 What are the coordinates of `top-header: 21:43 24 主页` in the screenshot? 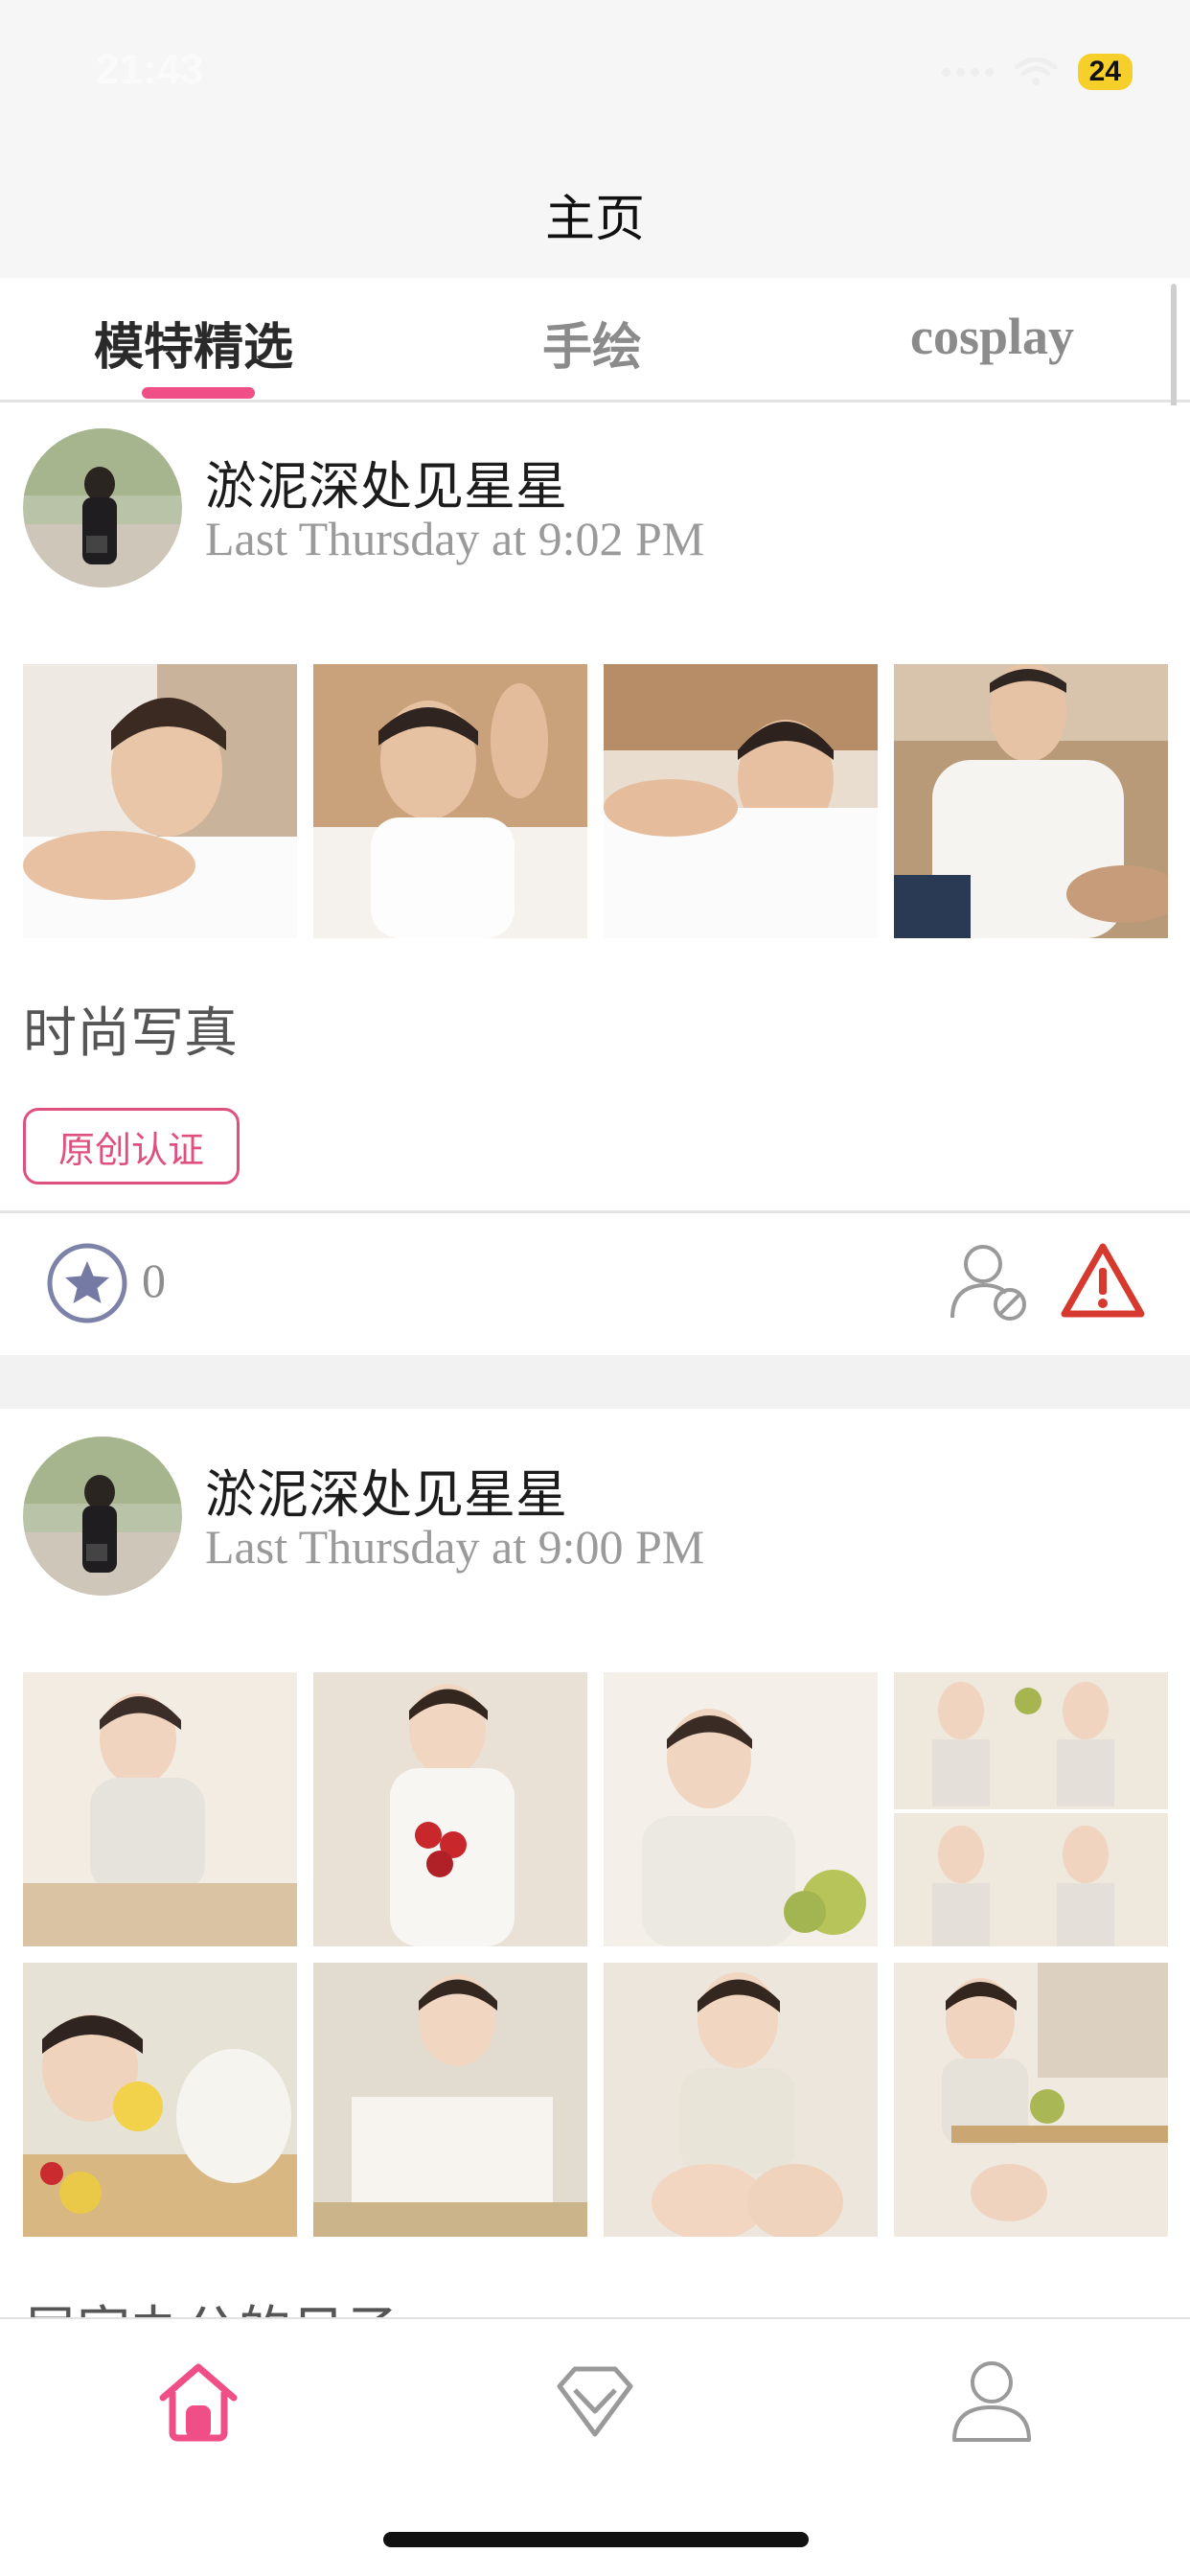 It's located at (595, 139).